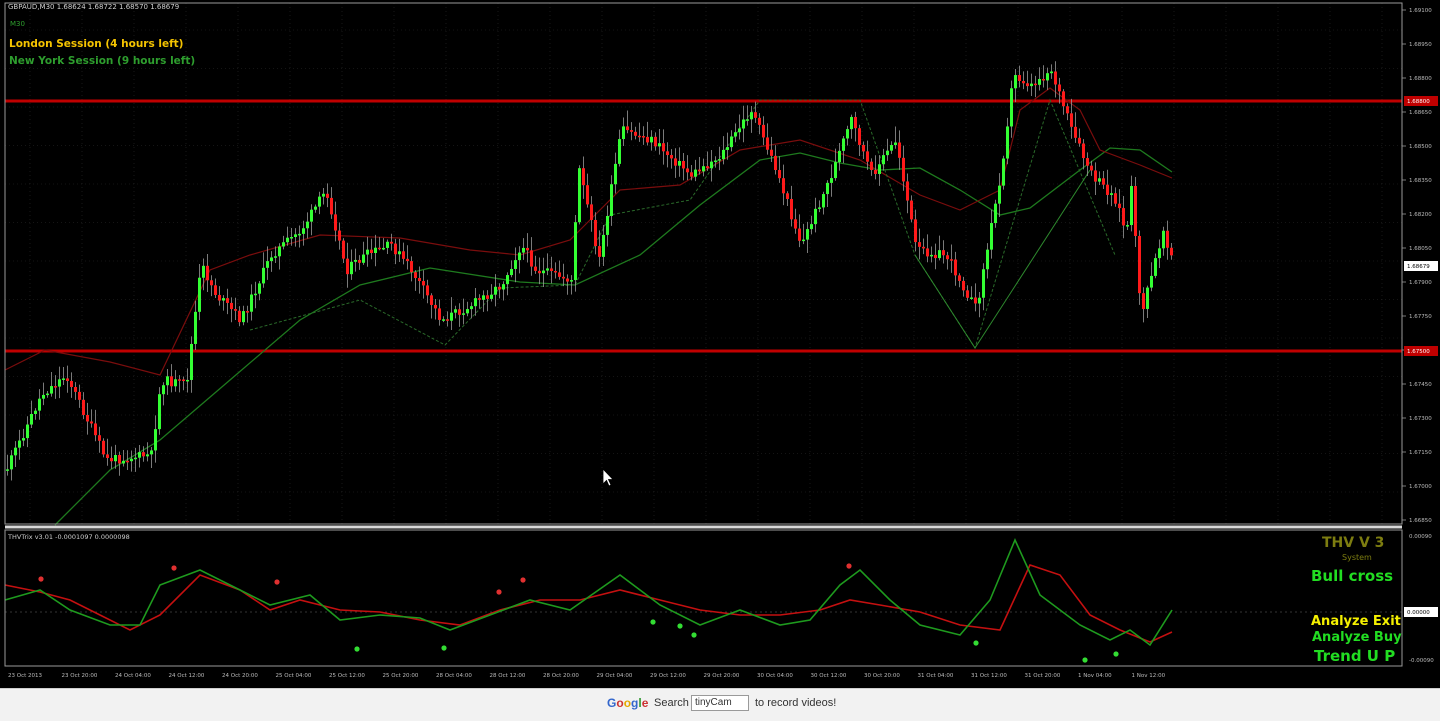  I want to click on price-axis-label: 1.68350, so click(1420, 181).